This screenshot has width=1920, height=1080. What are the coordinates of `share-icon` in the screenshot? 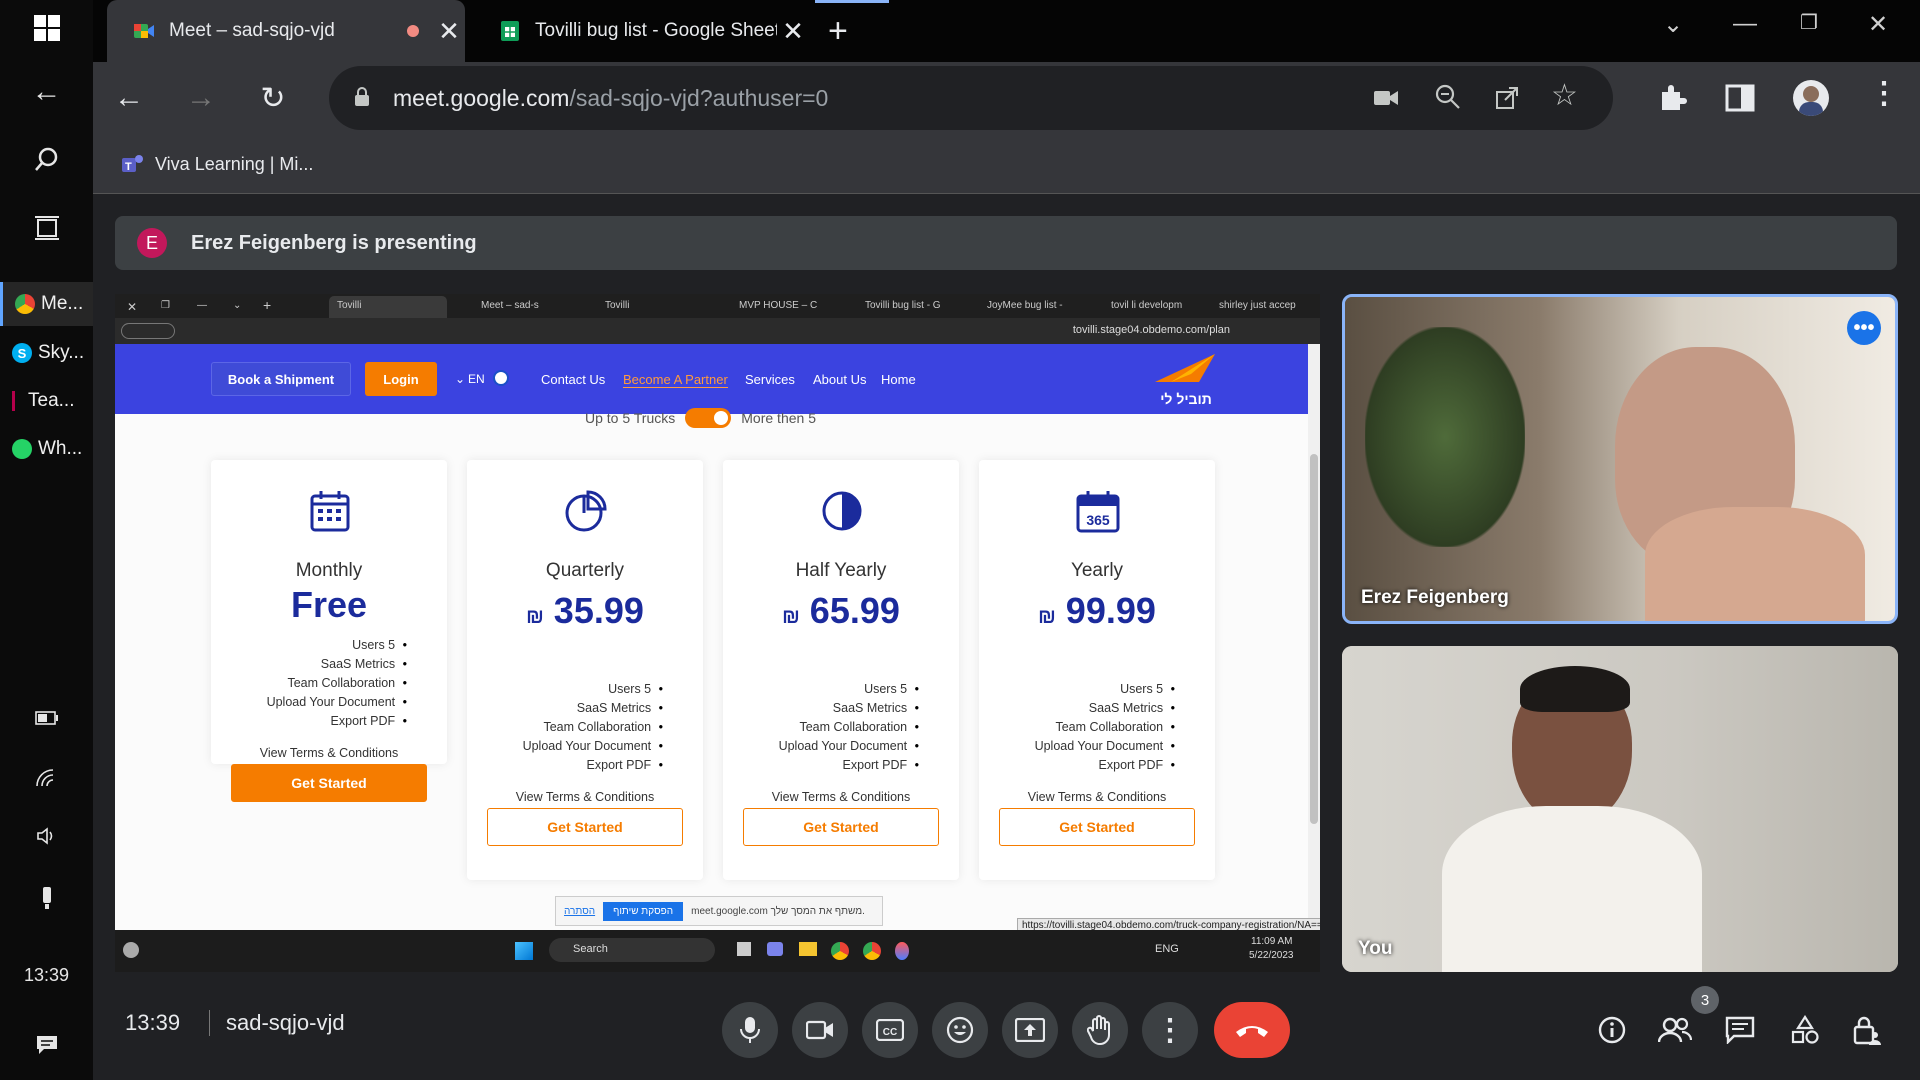 It's located at (1508, 97).